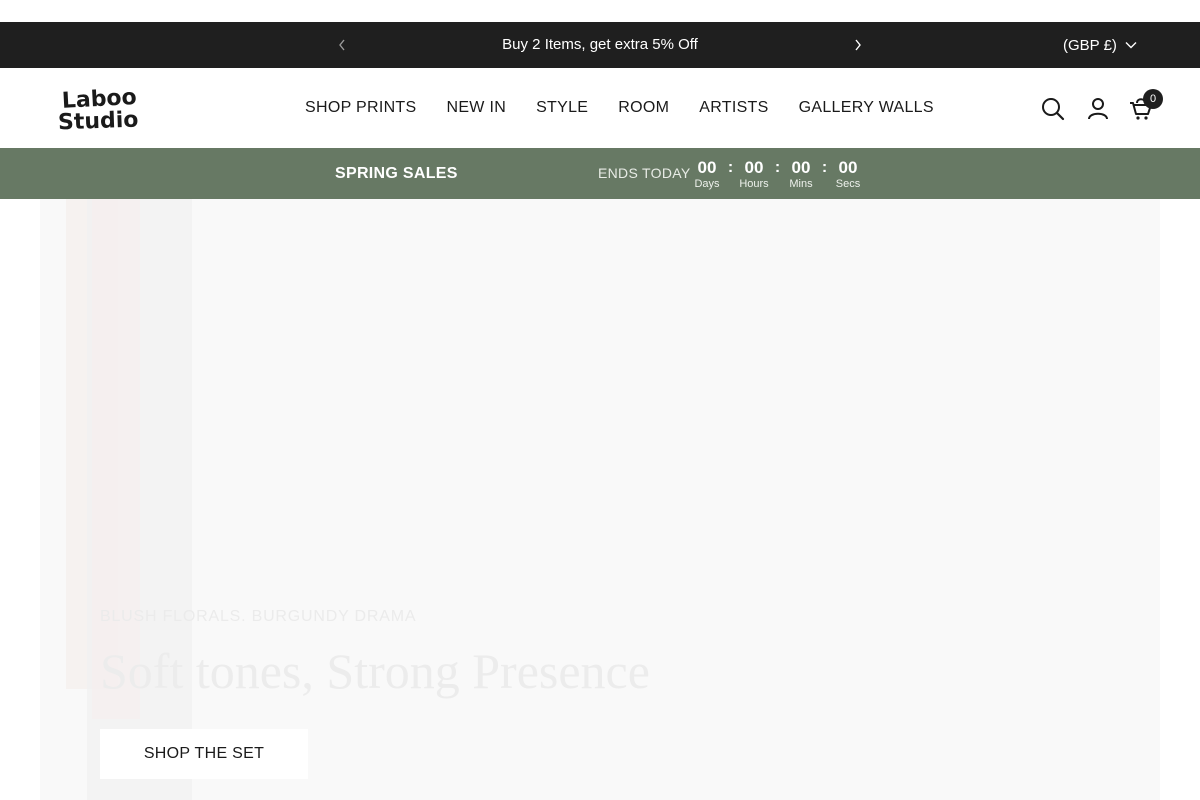 The height and width of the screenshot is (800, 1200). Describe the element at coordinates (707, 184) in the screenshot. I see `countdown-days-label: Days` at that location.